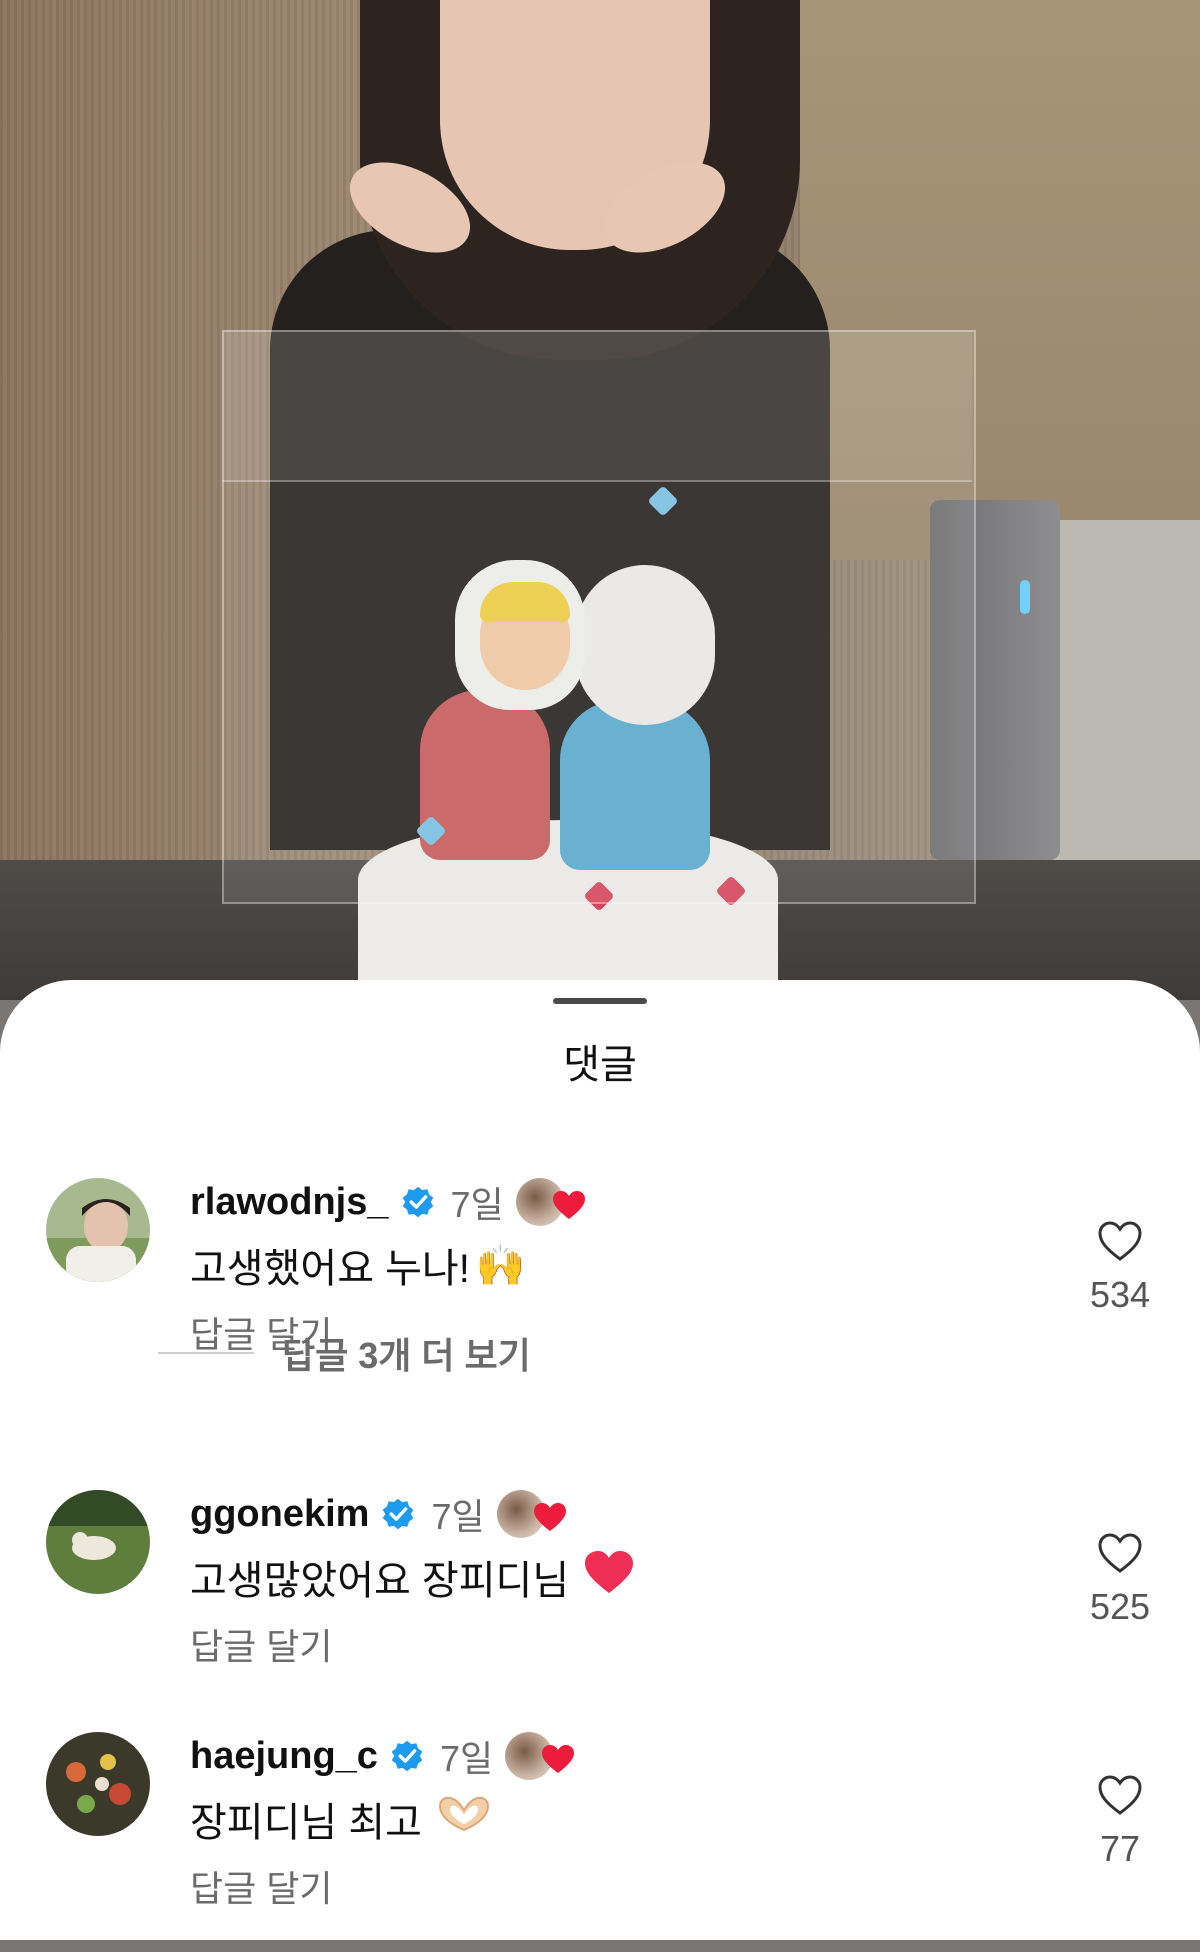 This screenshot has width=1200, height=1952. I want to click on like-count: 525, so click(1120, 1606).